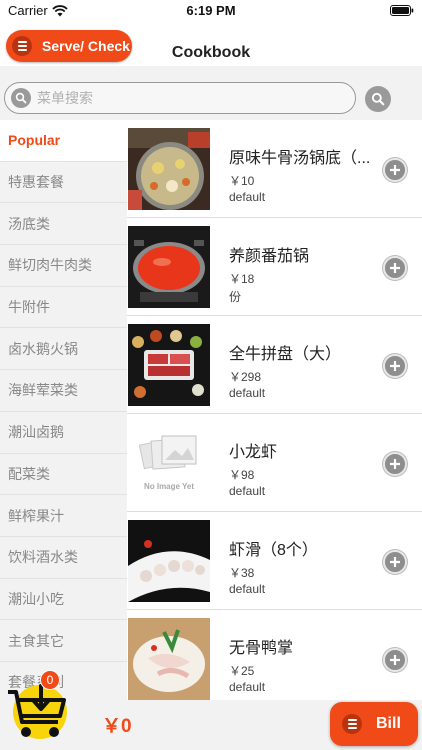 The height and width of the screenshot is (750, 422). I want to click on bill-label: Bill, so click(388, 723).